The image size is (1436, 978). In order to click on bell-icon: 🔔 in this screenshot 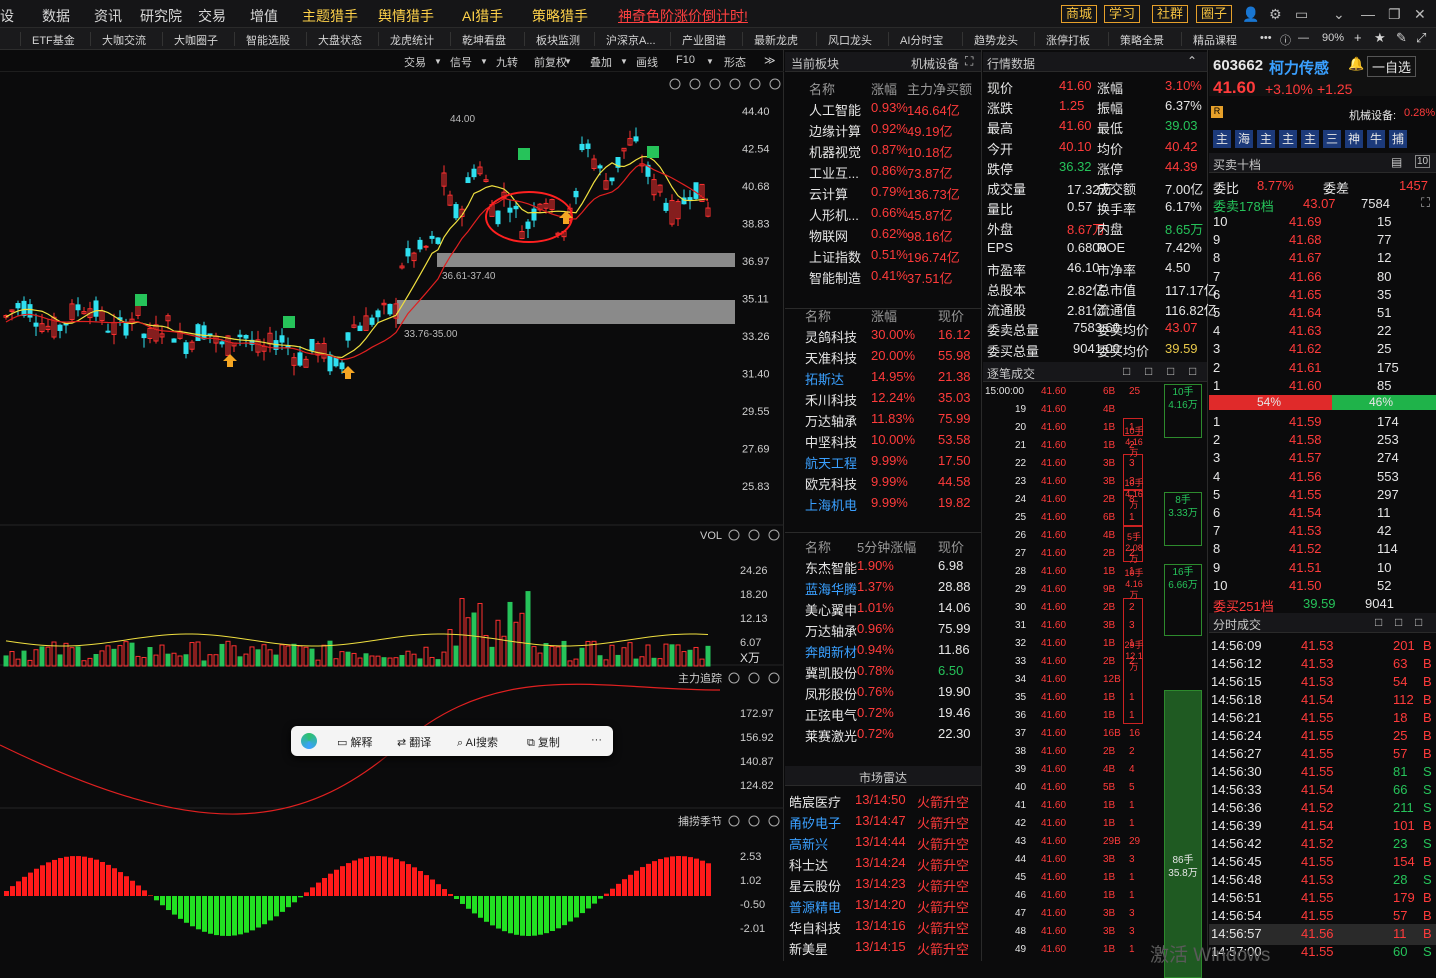, I will do `click(1356, 64)`.